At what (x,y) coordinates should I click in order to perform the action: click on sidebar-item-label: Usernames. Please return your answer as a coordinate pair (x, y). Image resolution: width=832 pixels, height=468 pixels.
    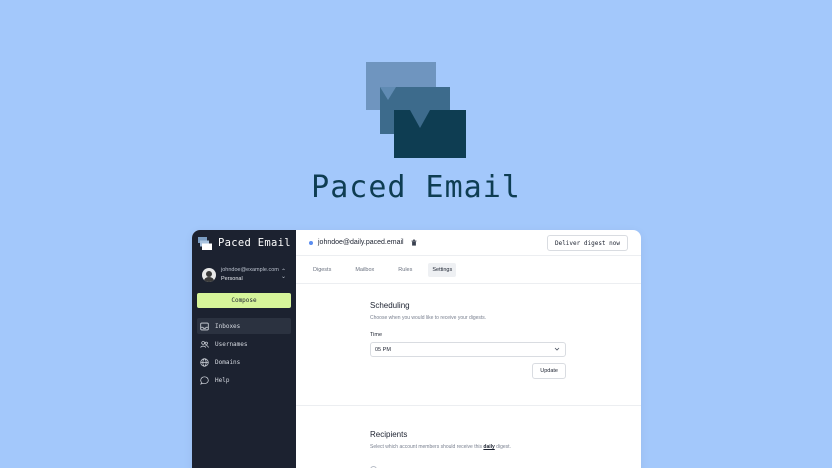
    Looking at the image, I should click on (231, 344).